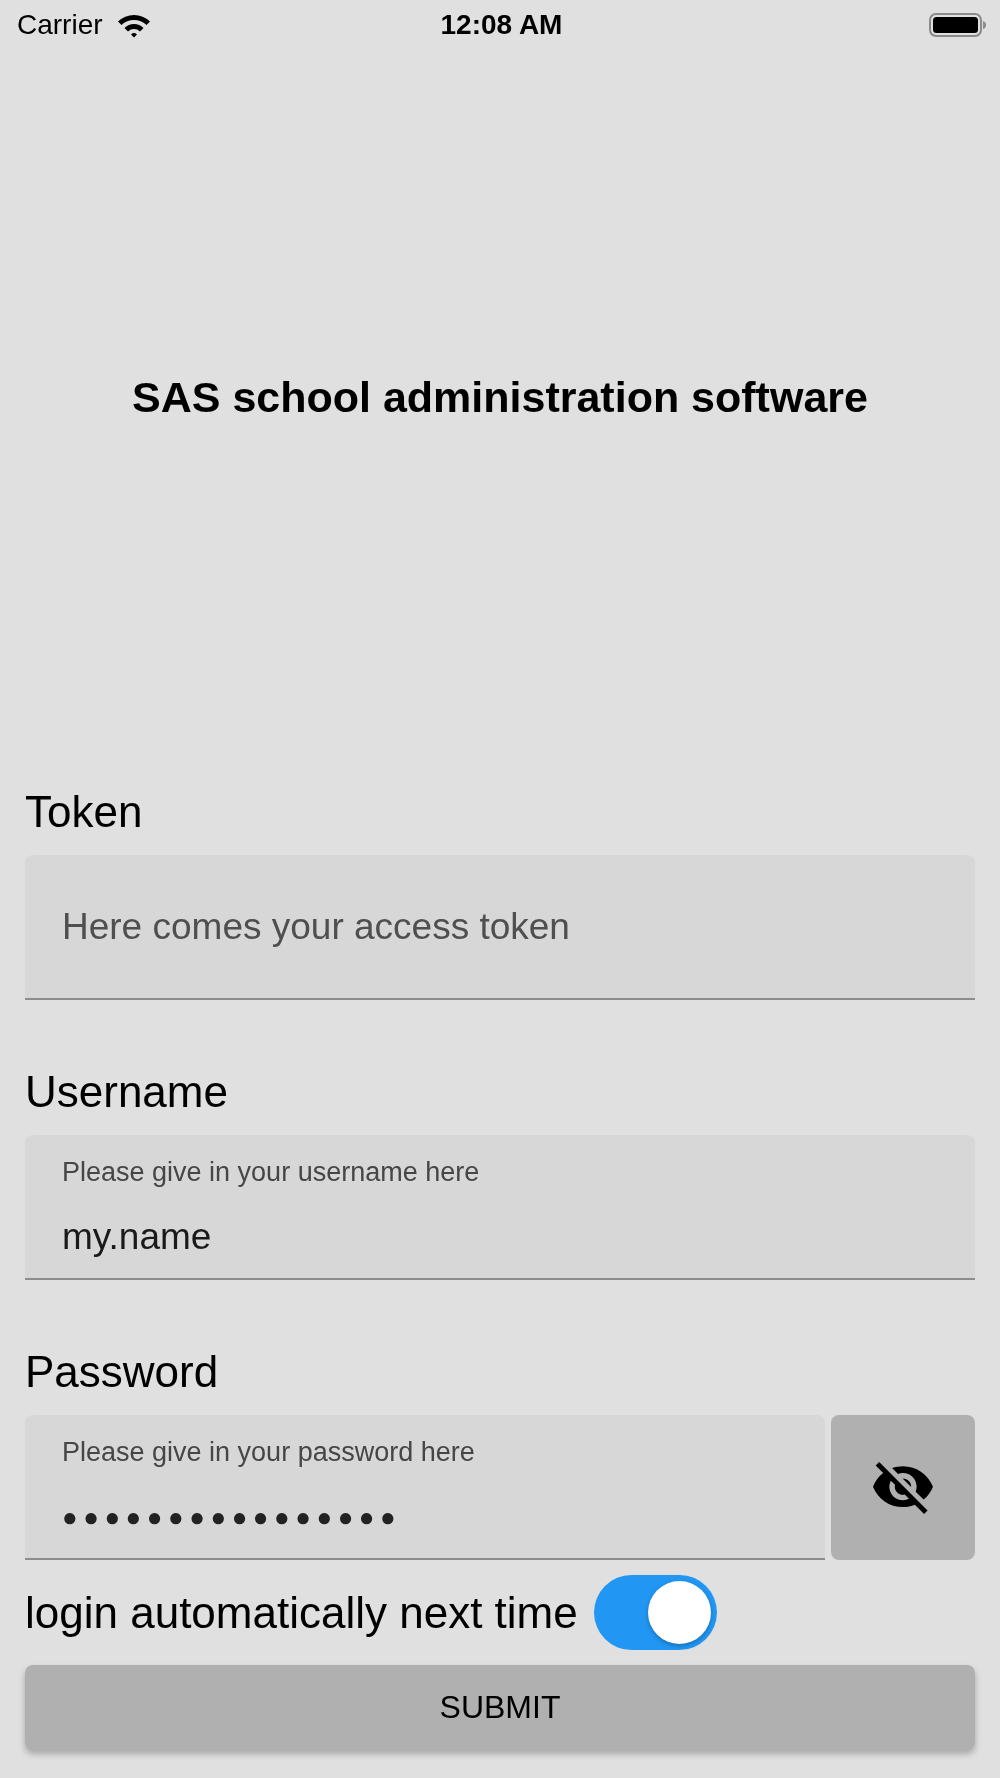 This screenshot has height=1778, width=1000. I want to click on token-input-field: Here comes your access token, so click(500, 927).